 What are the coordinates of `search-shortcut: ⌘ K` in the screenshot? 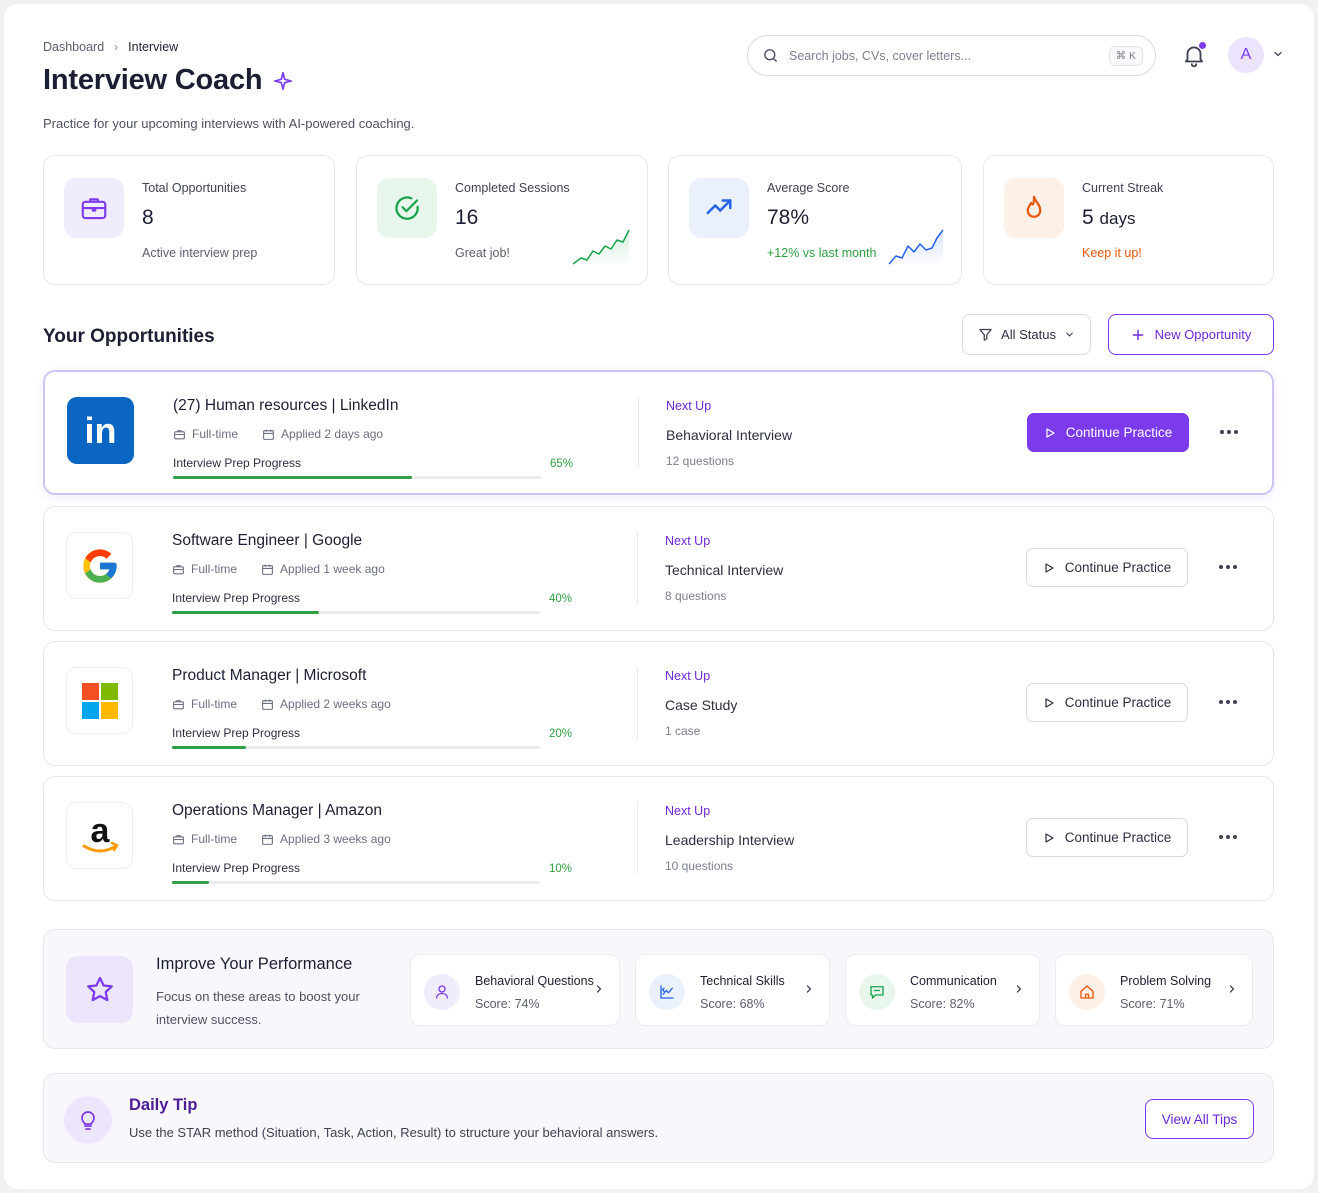 It's located at (1125, 55).